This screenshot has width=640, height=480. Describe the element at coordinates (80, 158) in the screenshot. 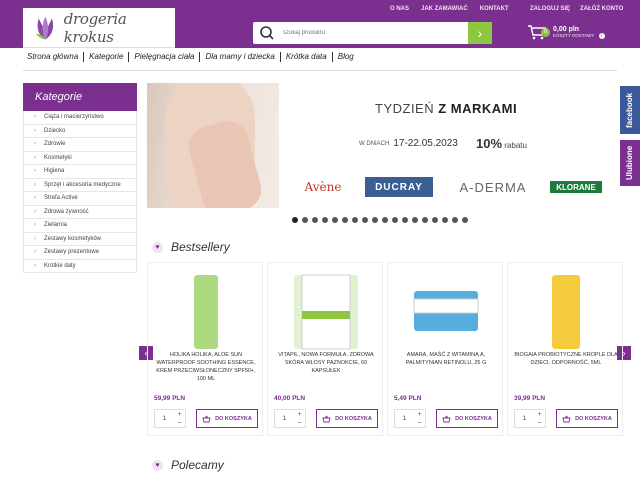

I see `sidebar-item-cosmetics: Kosmetyki` at that location.